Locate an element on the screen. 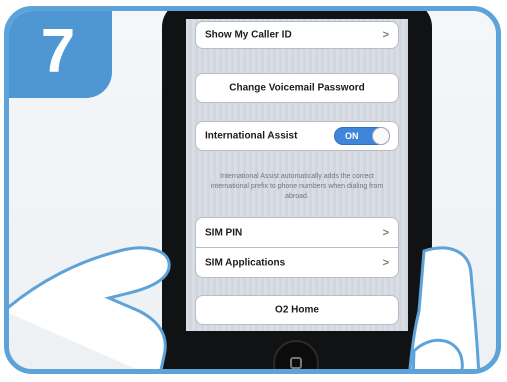 This screenshot has height=382, width=507. step-number: 7 is located at coordinates (58, 51).